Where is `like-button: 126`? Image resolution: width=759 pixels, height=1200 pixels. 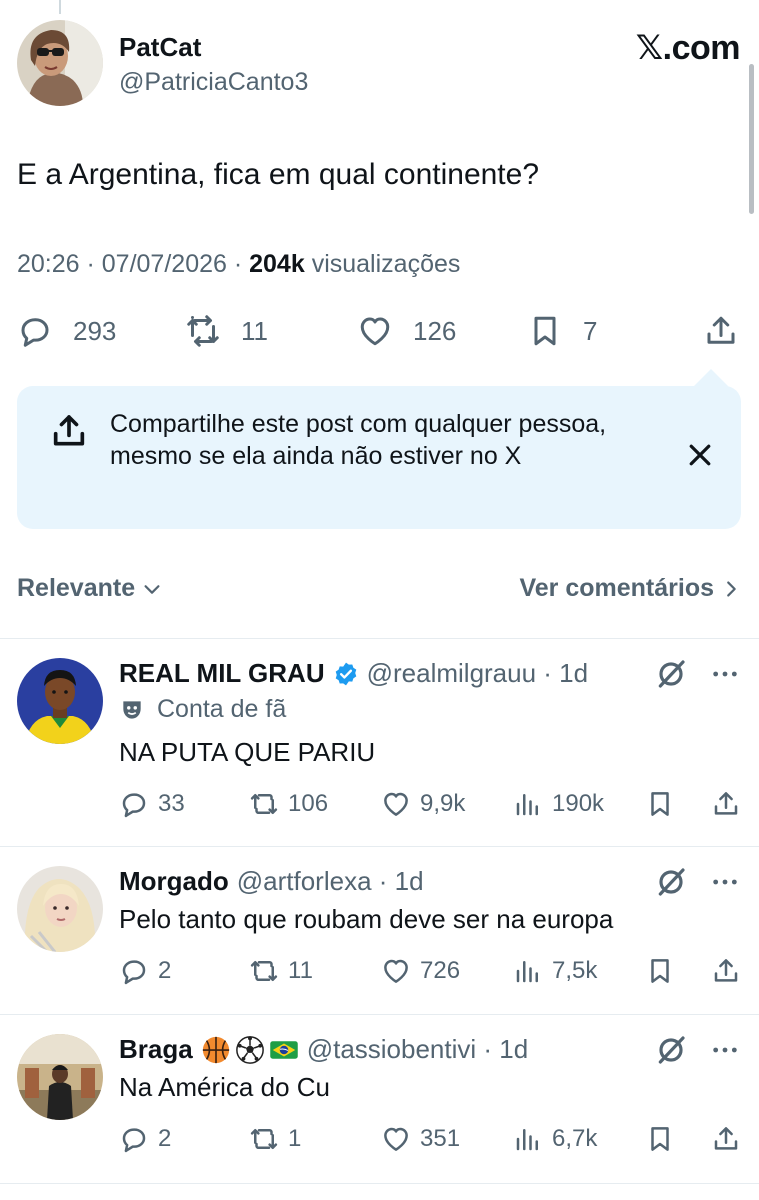
like-button: 126 is located at coordinates (406, 331).